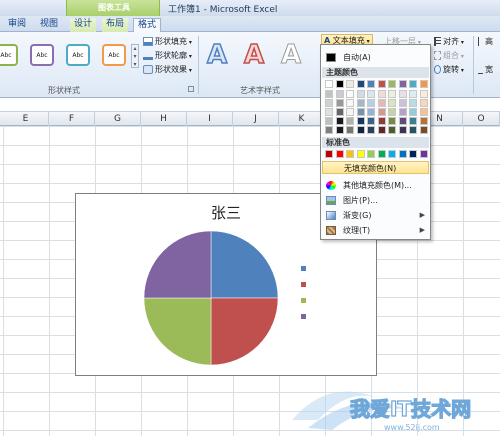  Describe the element at coordinates (375, 57) in the screenshot. I see `auto-color-item: 自动(A)` at that location.